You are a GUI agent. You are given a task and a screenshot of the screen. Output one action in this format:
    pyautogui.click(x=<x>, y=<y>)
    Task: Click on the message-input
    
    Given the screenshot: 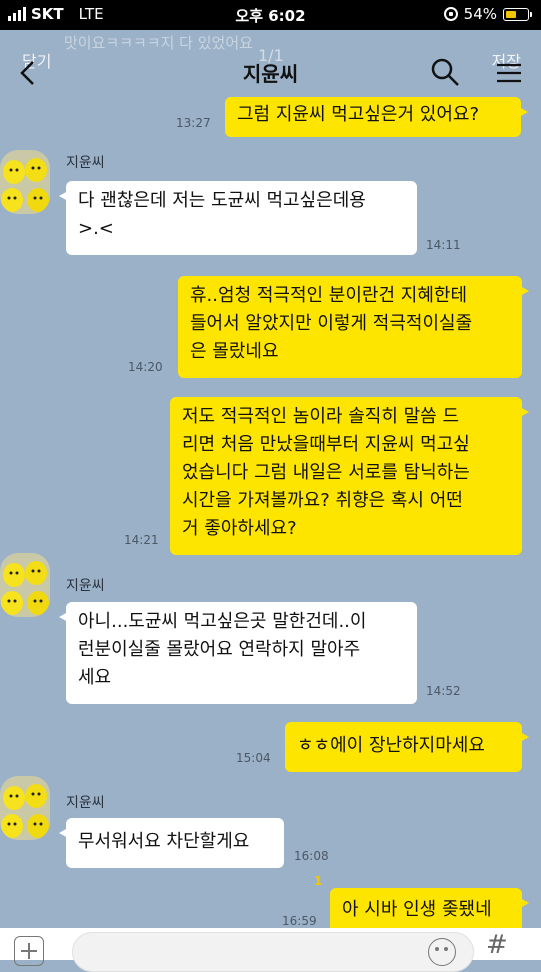 What is the action you would take?
    pyautogui.click(x=273, y=952)
    